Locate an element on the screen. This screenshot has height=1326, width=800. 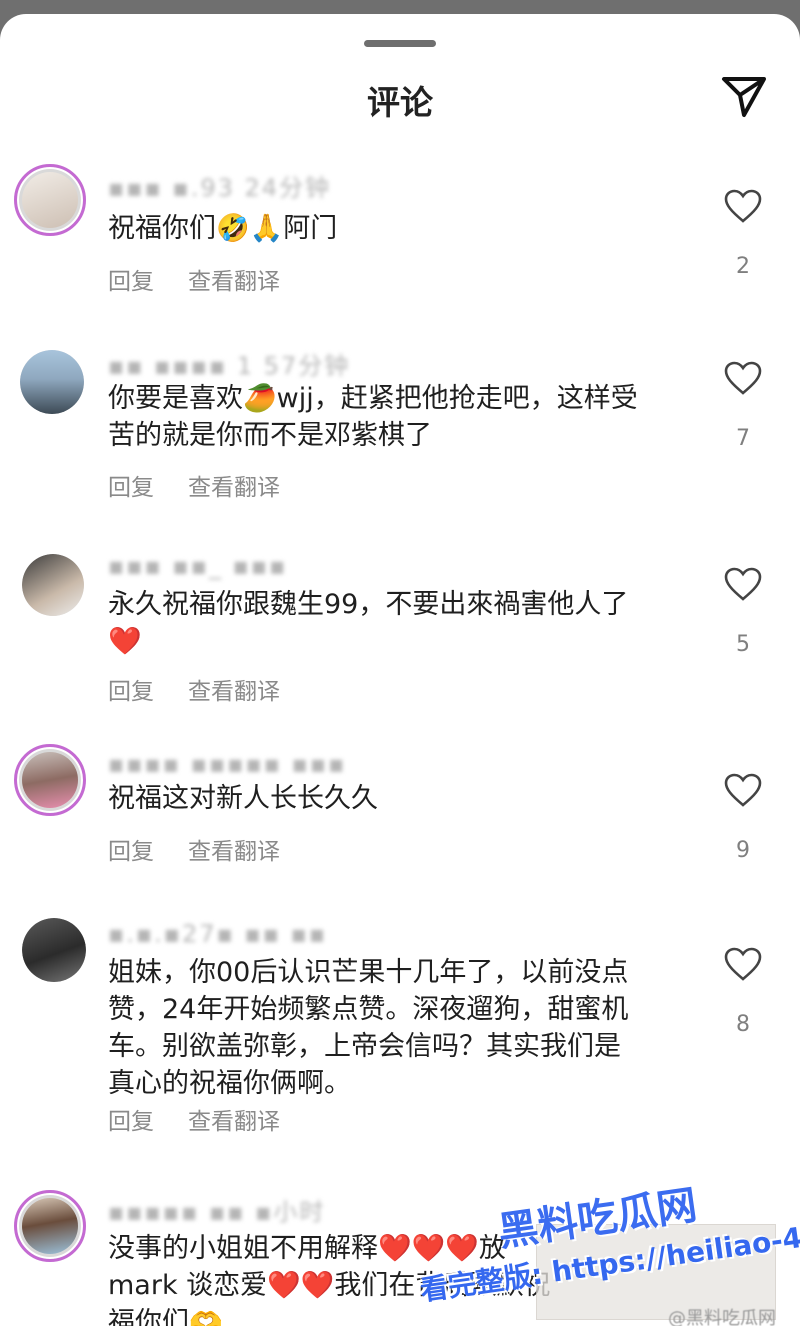
comment-text: 祝福这对新人长长久久 is located at coordinates (243, 798).